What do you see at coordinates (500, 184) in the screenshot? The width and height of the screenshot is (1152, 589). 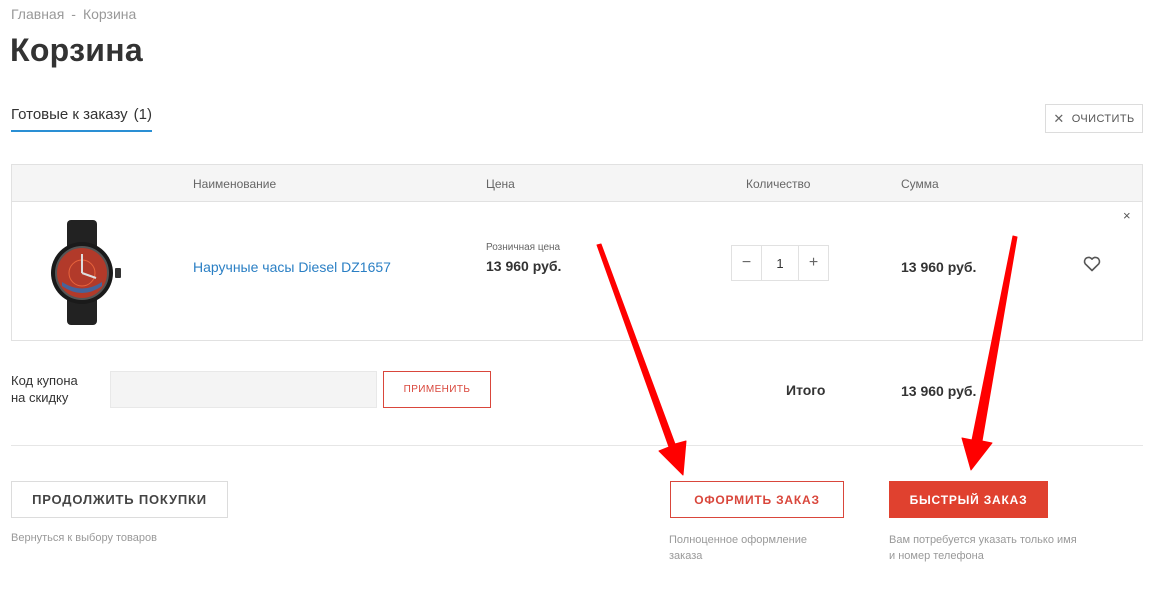 I see `column-header-price: Цена` at bounding box center [500, 184].